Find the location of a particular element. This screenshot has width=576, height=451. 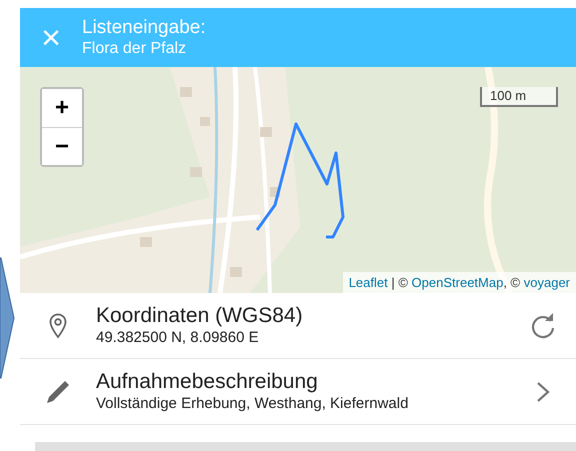

row-value: Vollständige Erhebung, Westhang, Kiefernwald is located at coordinates (253, 403).